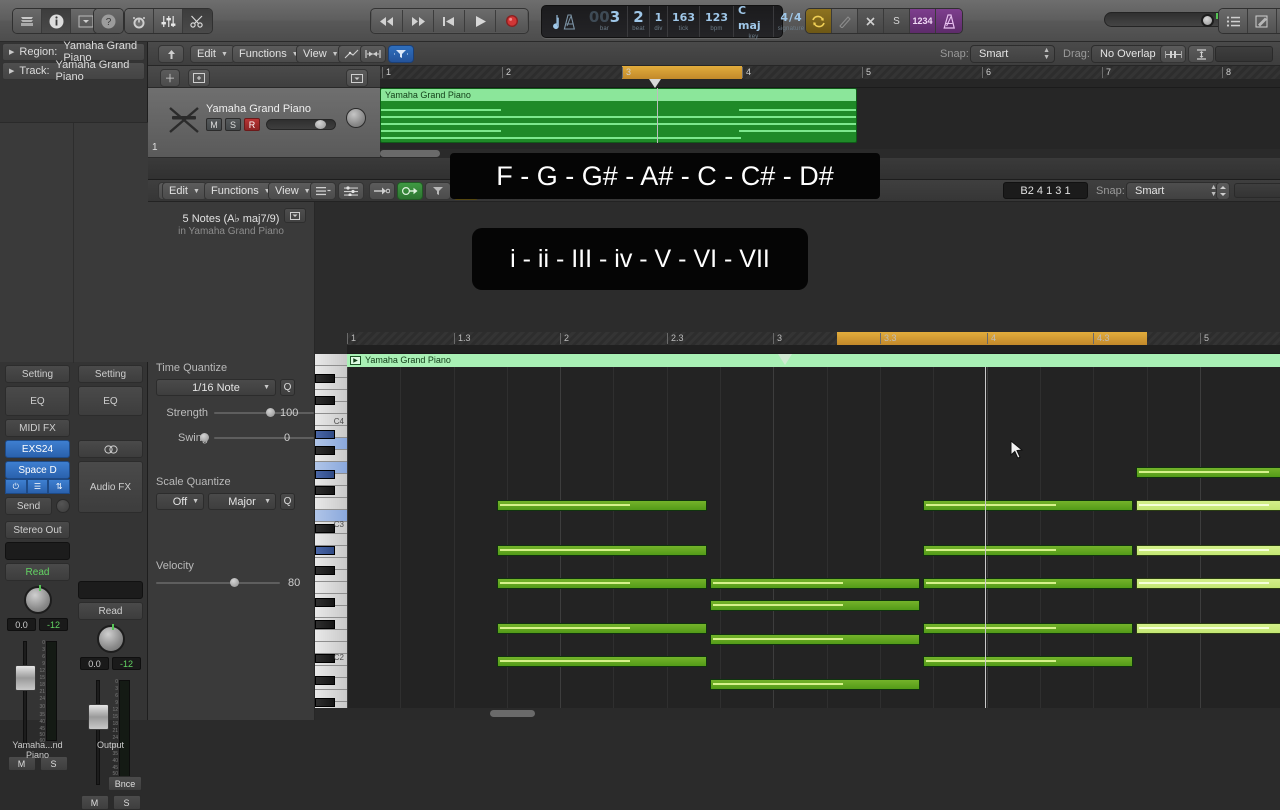  What do you see at coordinates (59, 486) in the screenshot?
I see `plugin-stepper-icon: ⇅` at bounding box center [59, 486].